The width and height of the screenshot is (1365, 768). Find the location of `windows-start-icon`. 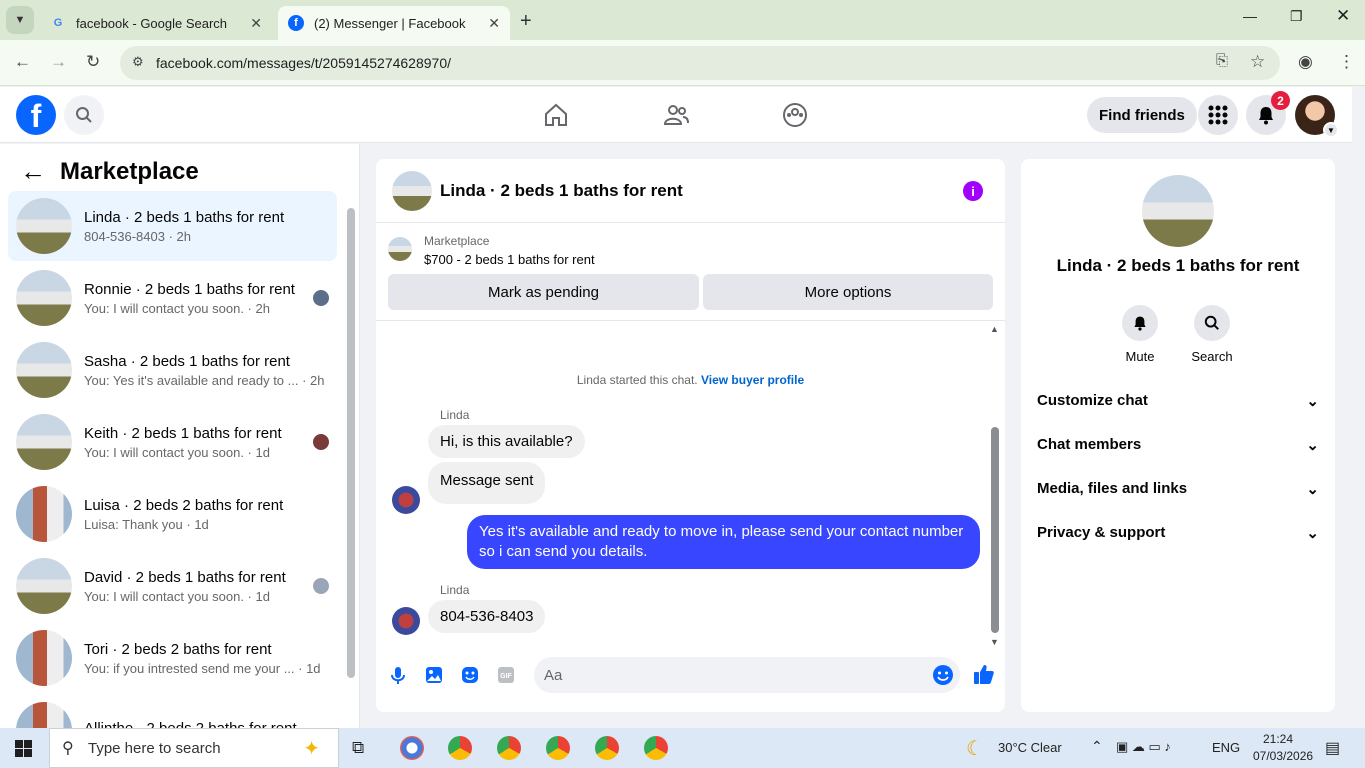

windows-start-icon is located at coordinates (23, 748).